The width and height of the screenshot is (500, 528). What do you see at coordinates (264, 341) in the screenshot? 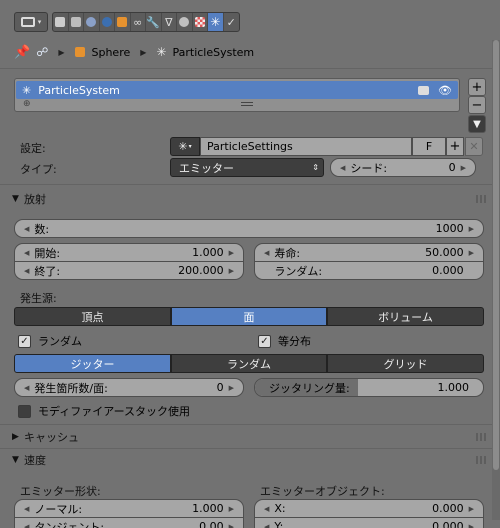
I see `checkmark-icon: ✓` at bounding box center [264, 341].